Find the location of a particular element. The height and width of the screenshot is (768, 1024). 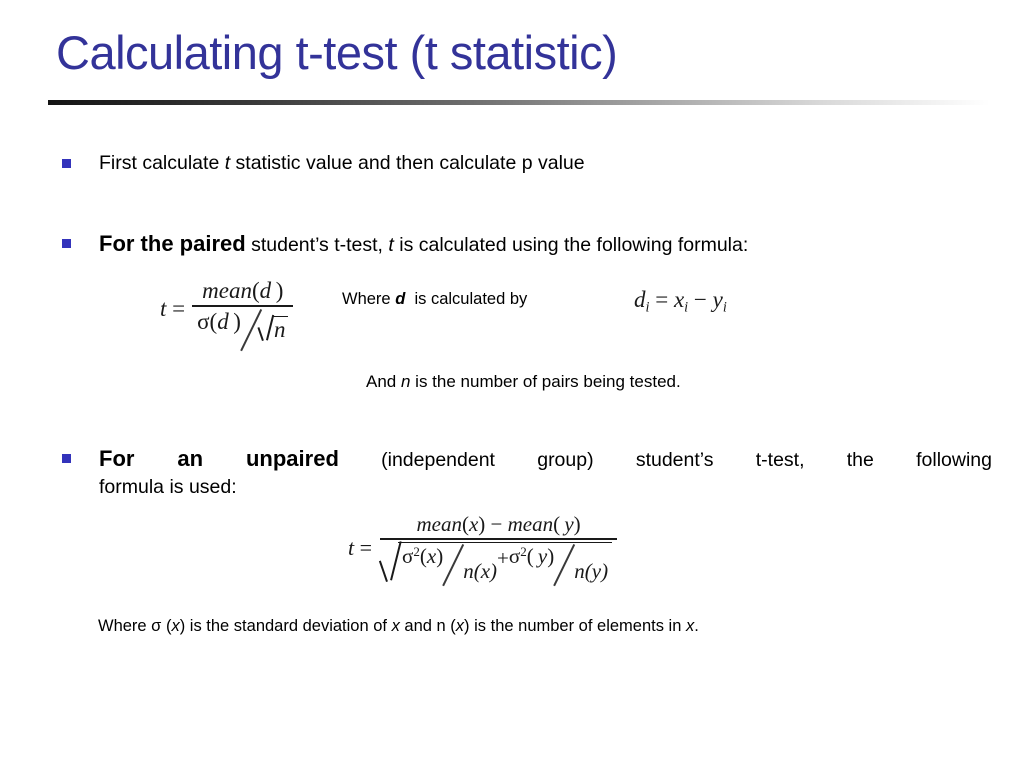

eq2-minus: − is located at coordinates (496, 524).